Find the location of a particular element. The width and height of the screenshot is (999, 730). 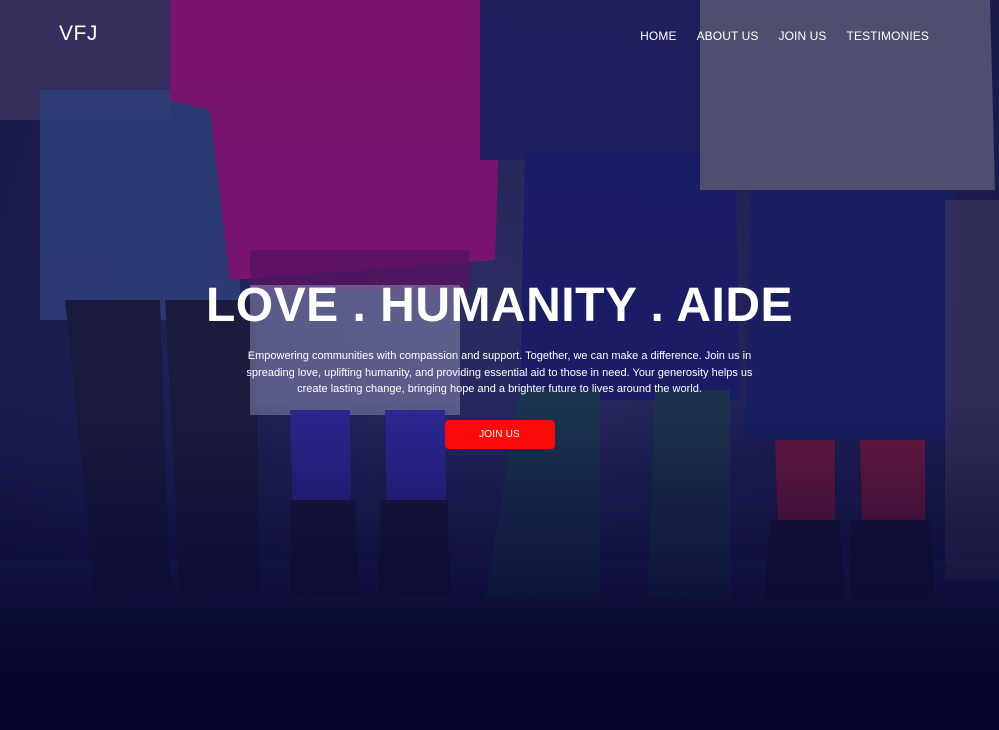

nav-item-join-us: JOIN US is located at coordinates (803, 36).